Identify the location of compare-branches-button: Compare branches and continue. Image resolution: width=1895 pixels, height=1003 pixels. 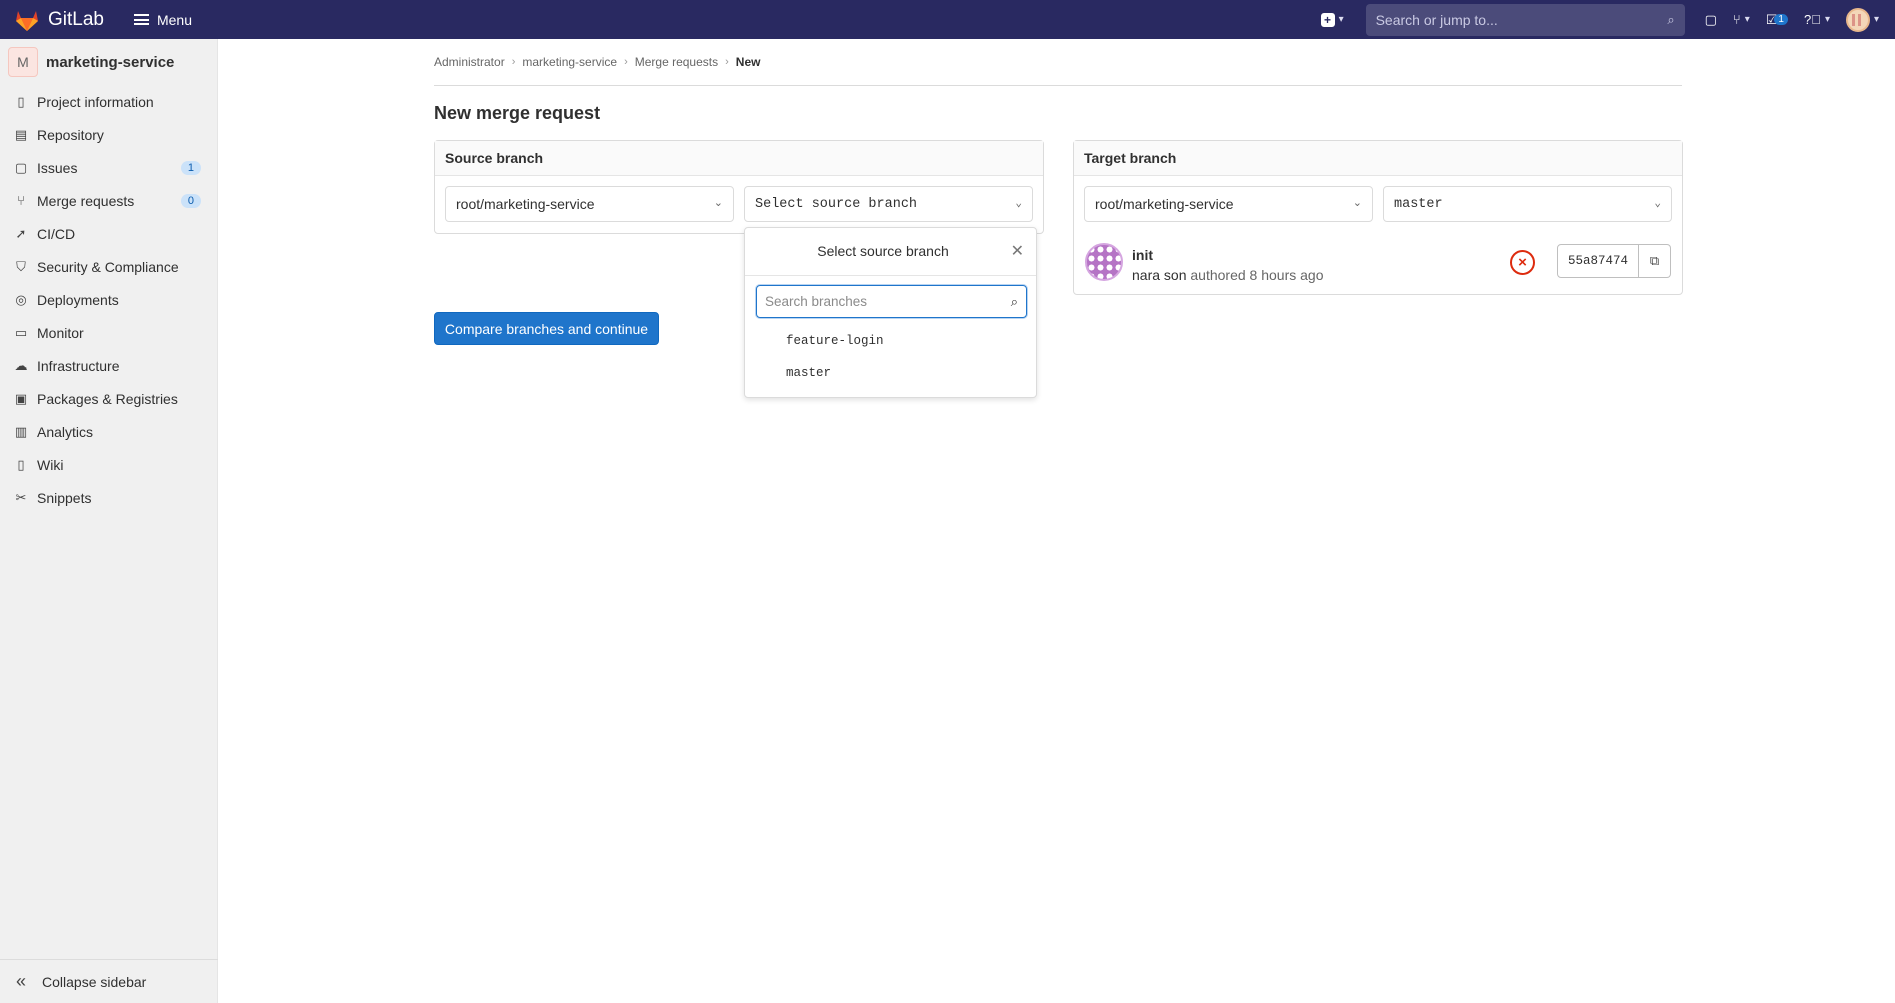
(546, 328).